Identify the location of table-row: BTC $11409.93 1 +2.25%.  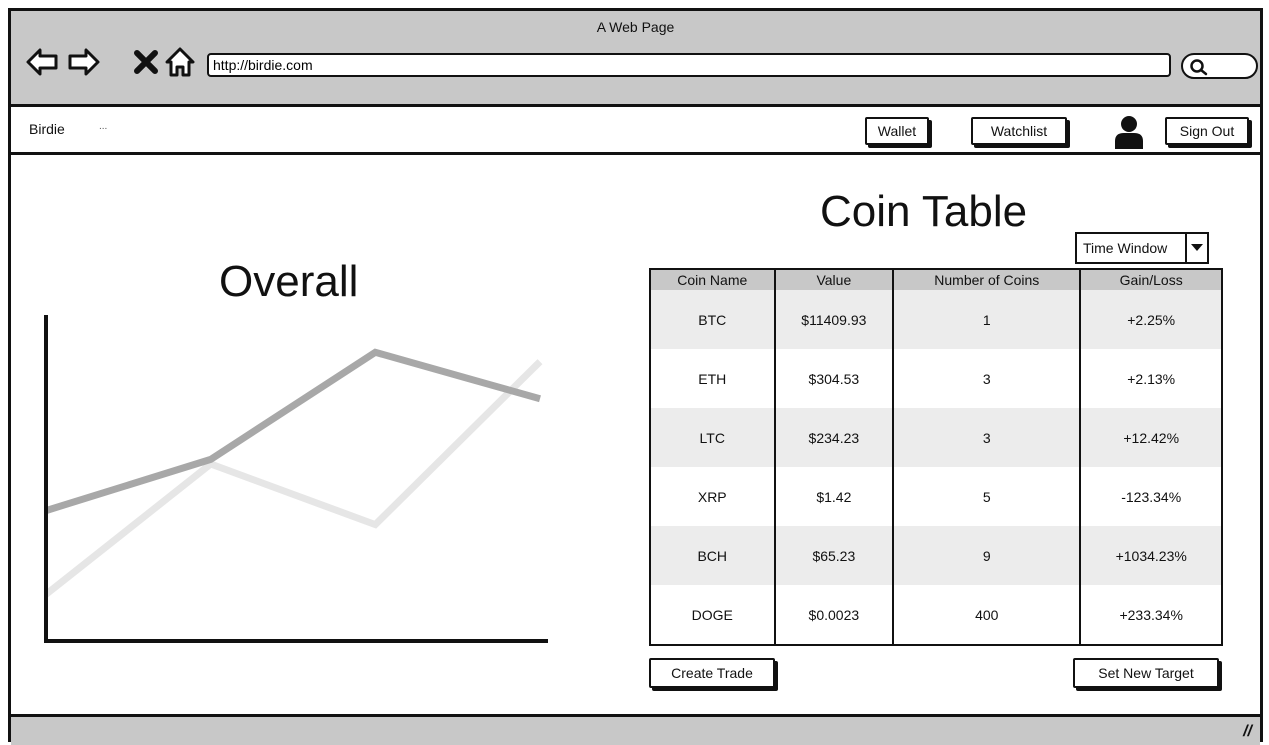
(936, 319).